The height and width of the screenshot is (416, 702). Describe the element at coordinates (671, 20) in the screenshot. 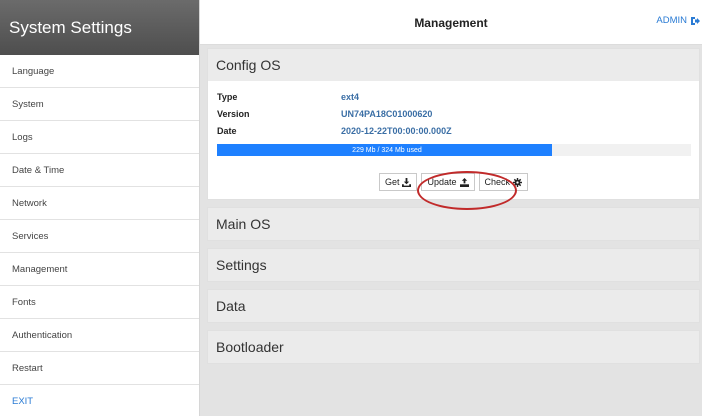

I see `admin-label: ADMIN` at that location.